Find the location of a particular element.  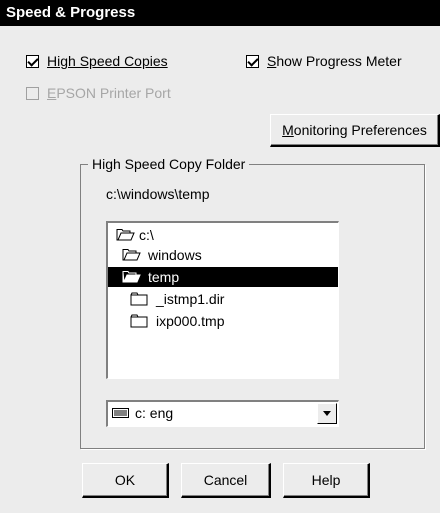

tree-item-windows: windows is located at coordinates (162, 255).